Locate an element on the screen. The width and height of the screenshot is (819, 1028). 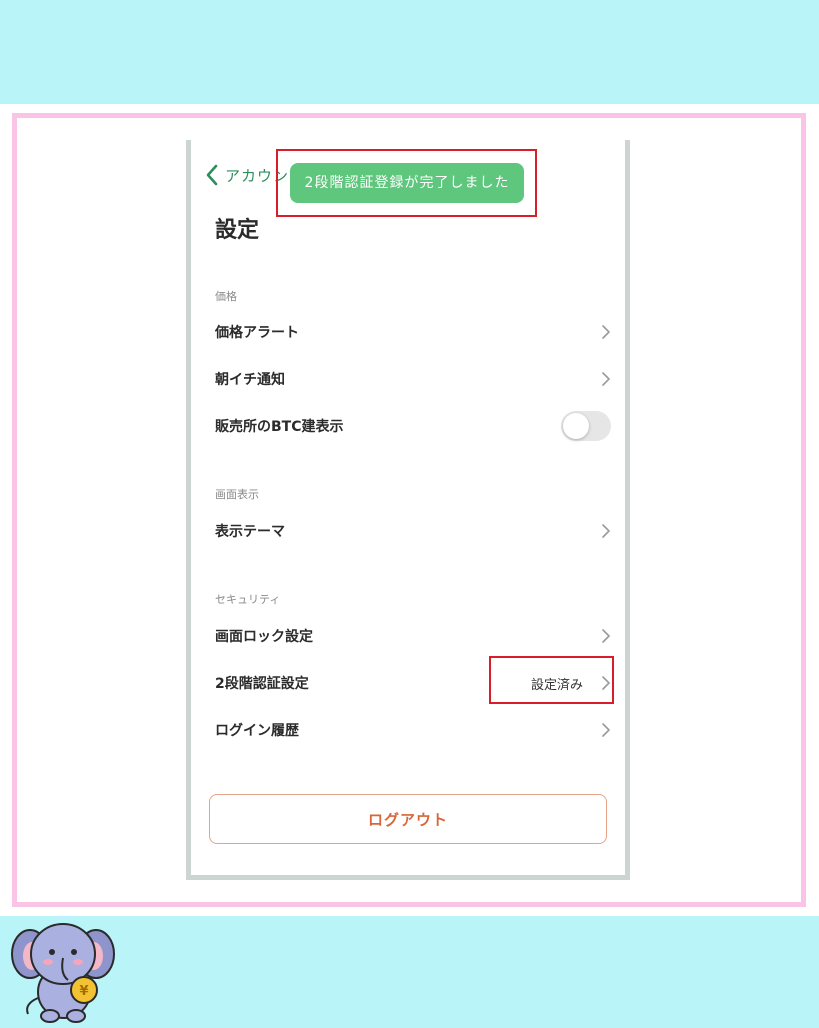
btc-display-toggle is located at coordinates (586, 426).